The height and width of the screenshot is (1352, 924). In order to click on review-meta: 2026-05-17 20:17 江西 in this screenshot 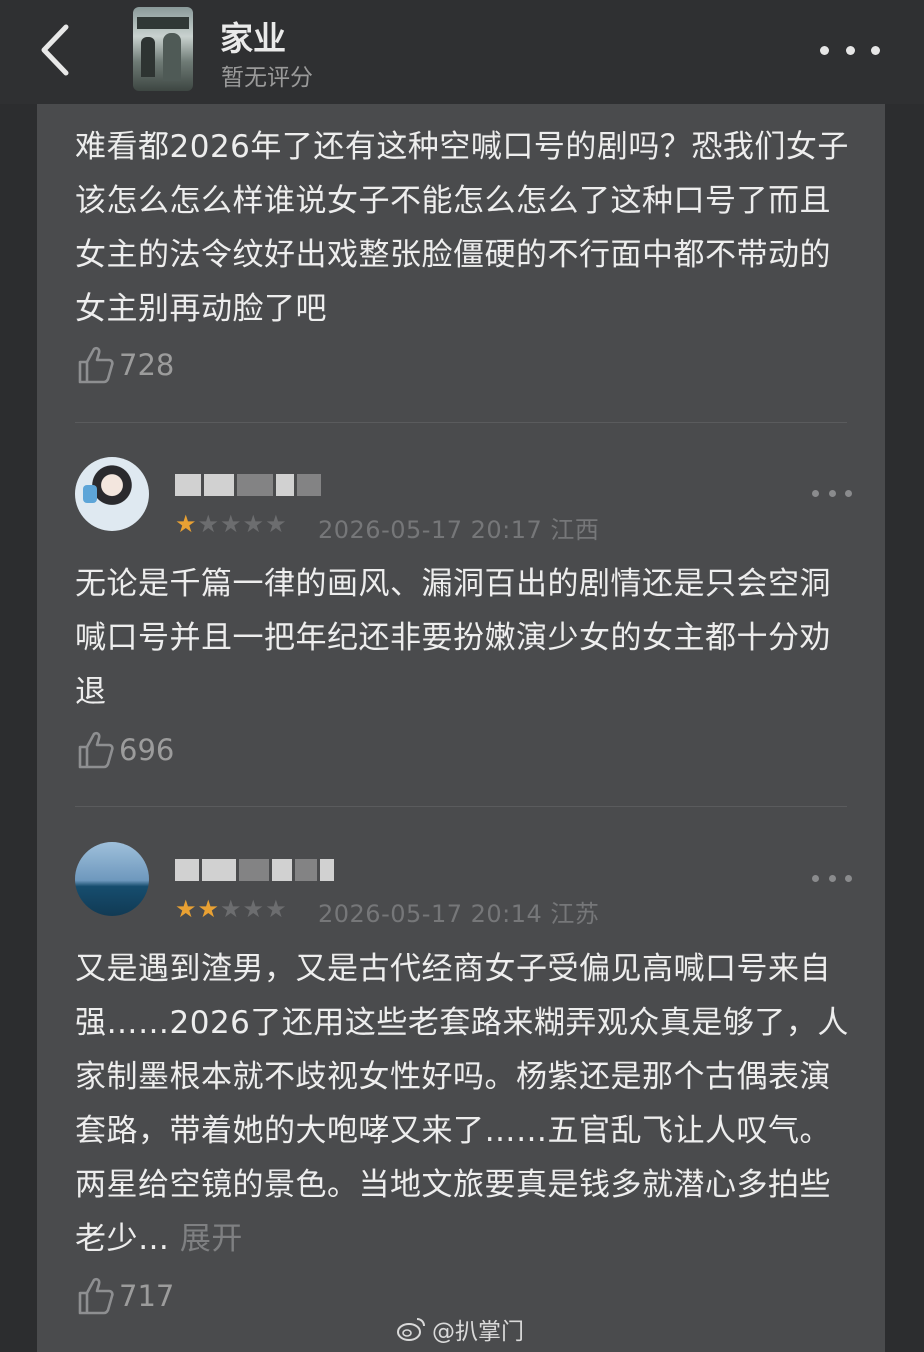, I will do `click(459, 530)`.